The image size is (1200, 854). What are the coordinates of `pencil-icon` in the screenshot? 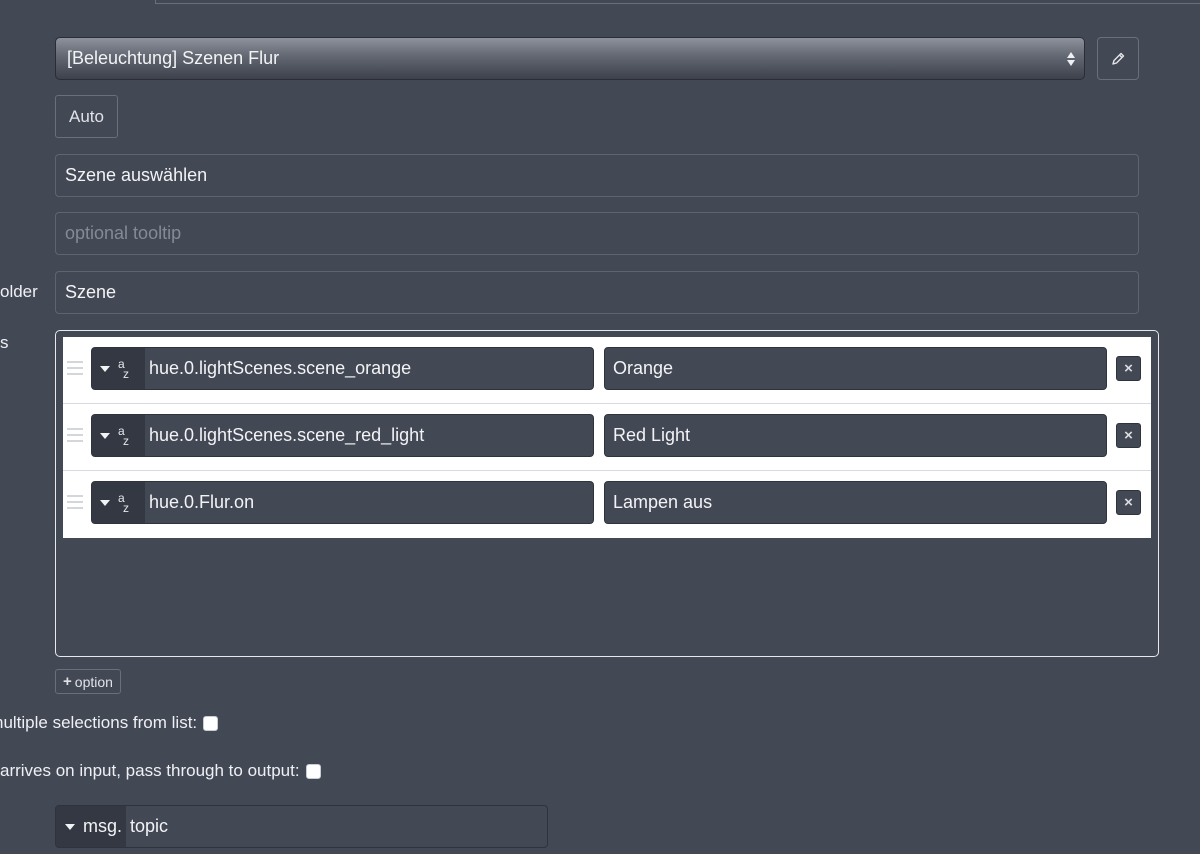 It's located at (1118, 58).